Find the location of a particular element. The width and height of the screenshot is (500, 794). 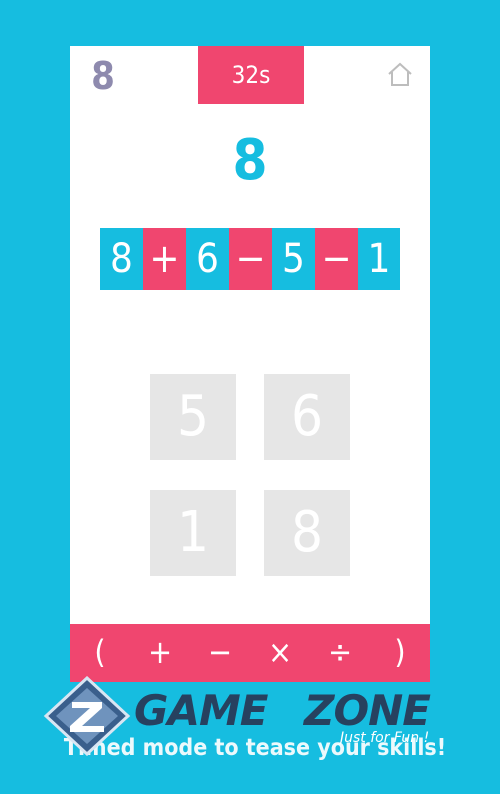

close-paren-button: ) is located at coordinates (400, 653).